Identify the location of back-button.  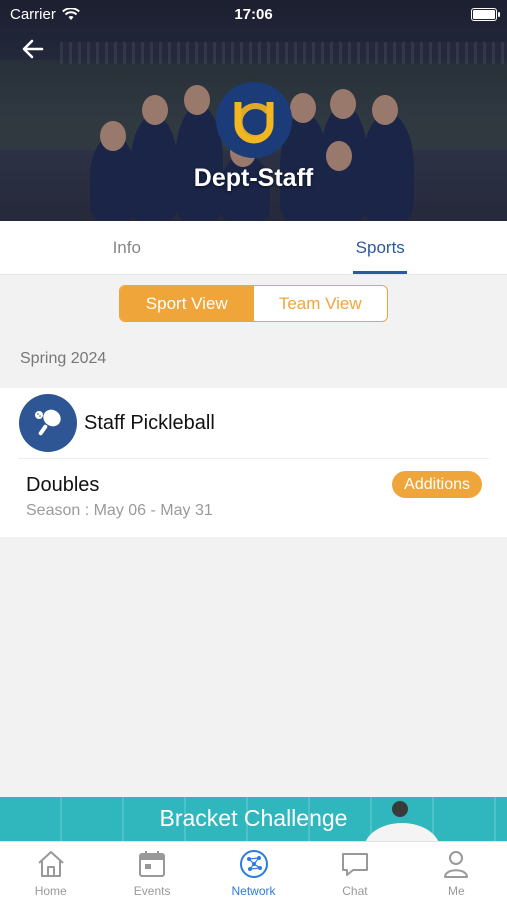
(33, 49).